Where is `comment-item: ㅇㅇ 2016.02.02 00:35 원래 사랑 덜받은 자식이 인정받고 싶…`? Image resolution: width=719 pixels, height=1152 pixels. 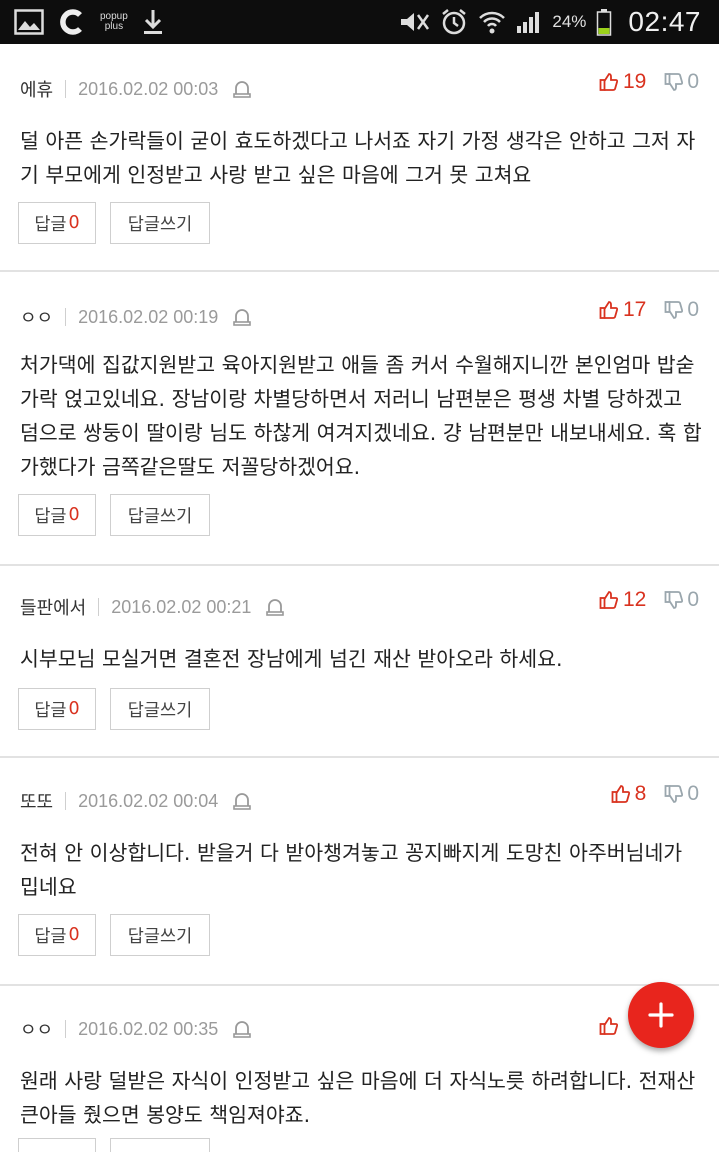 comment-item: ㅇㅇ 2016.02.02 00:35 원래 사랑 덜받은 자식이 인정받고 싶… is located at coordinates (359, 1069).